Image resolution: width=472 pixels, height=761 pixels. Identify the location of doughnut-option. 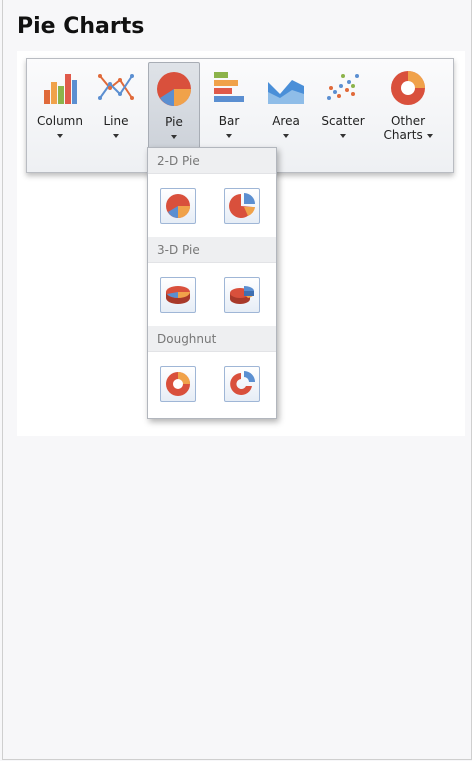
(178, 384).